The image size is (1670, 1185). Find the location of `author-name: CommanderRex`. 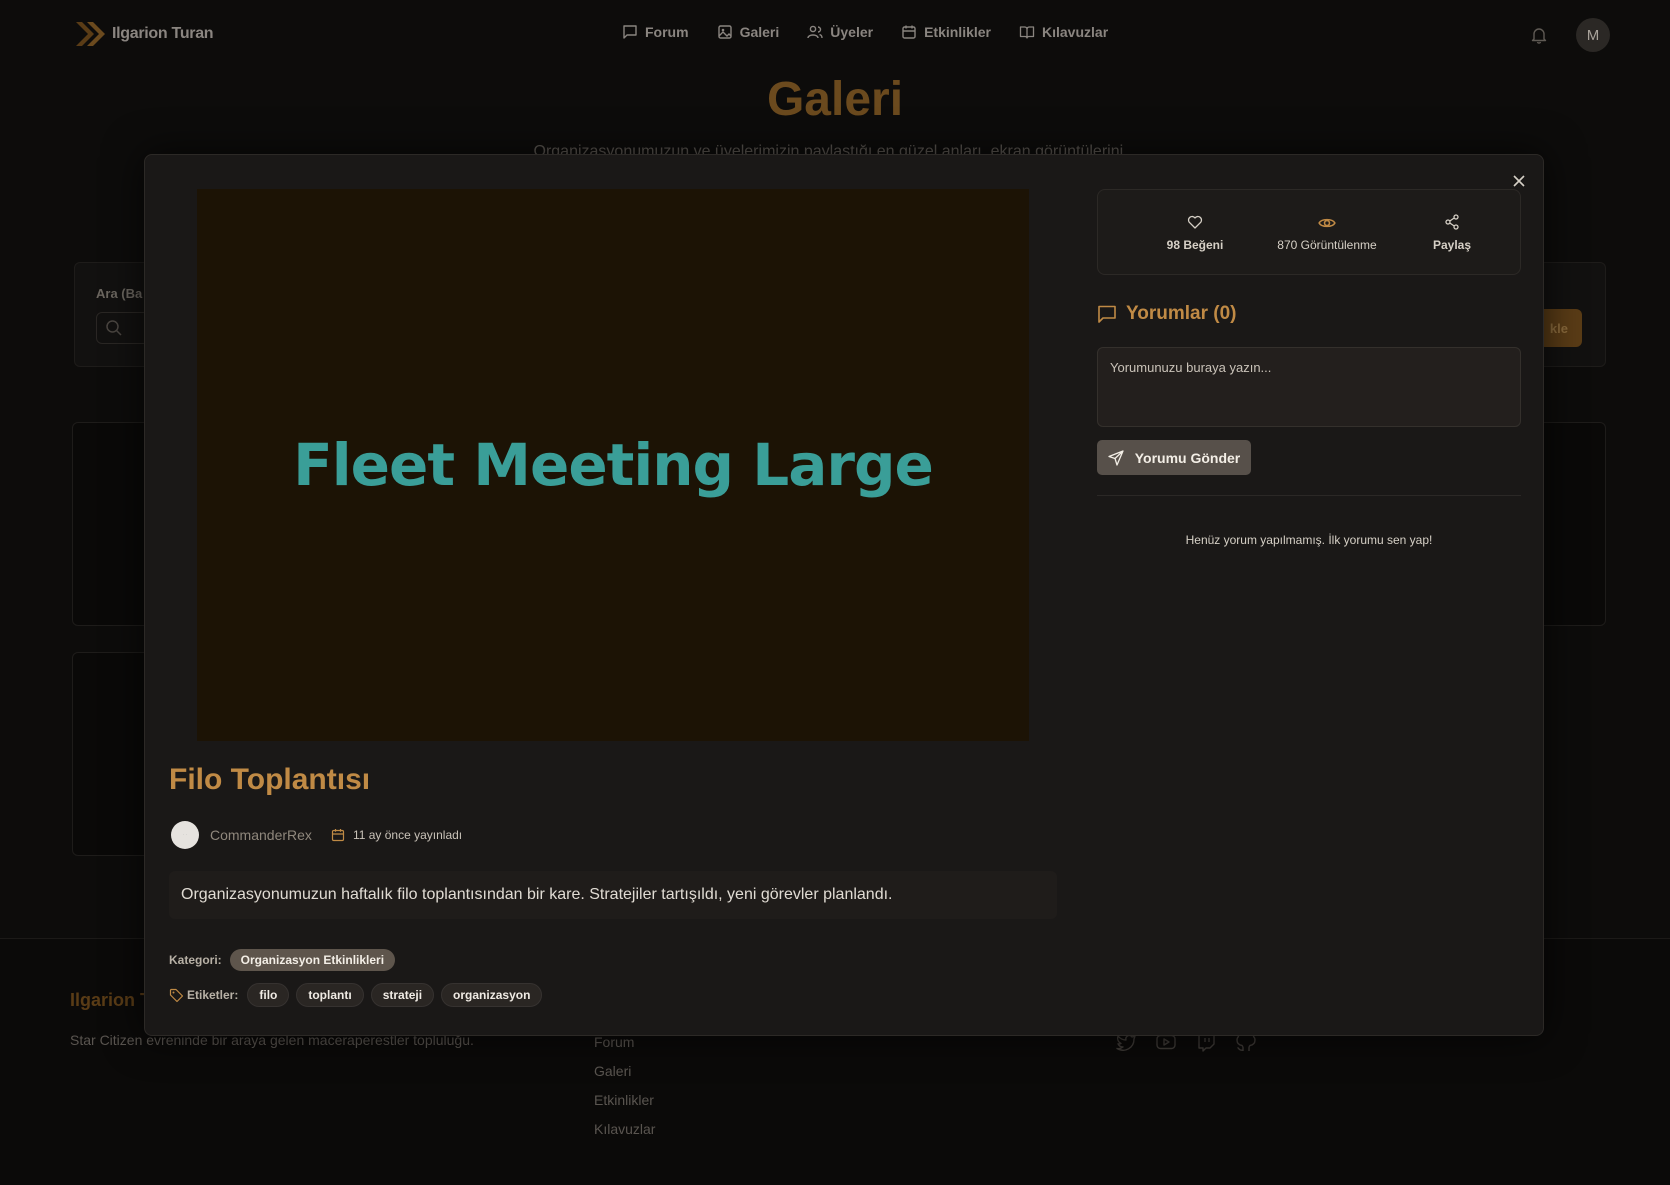

author-name: CommanderRex is located at coordinates (261, 835).